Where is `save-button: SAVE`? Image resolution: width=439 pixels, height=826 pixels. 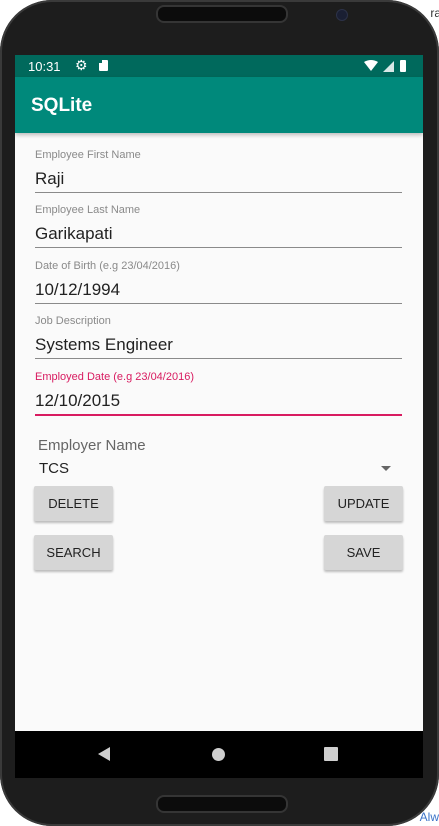 save-button: SAVE is located at coordinates (363, 552).